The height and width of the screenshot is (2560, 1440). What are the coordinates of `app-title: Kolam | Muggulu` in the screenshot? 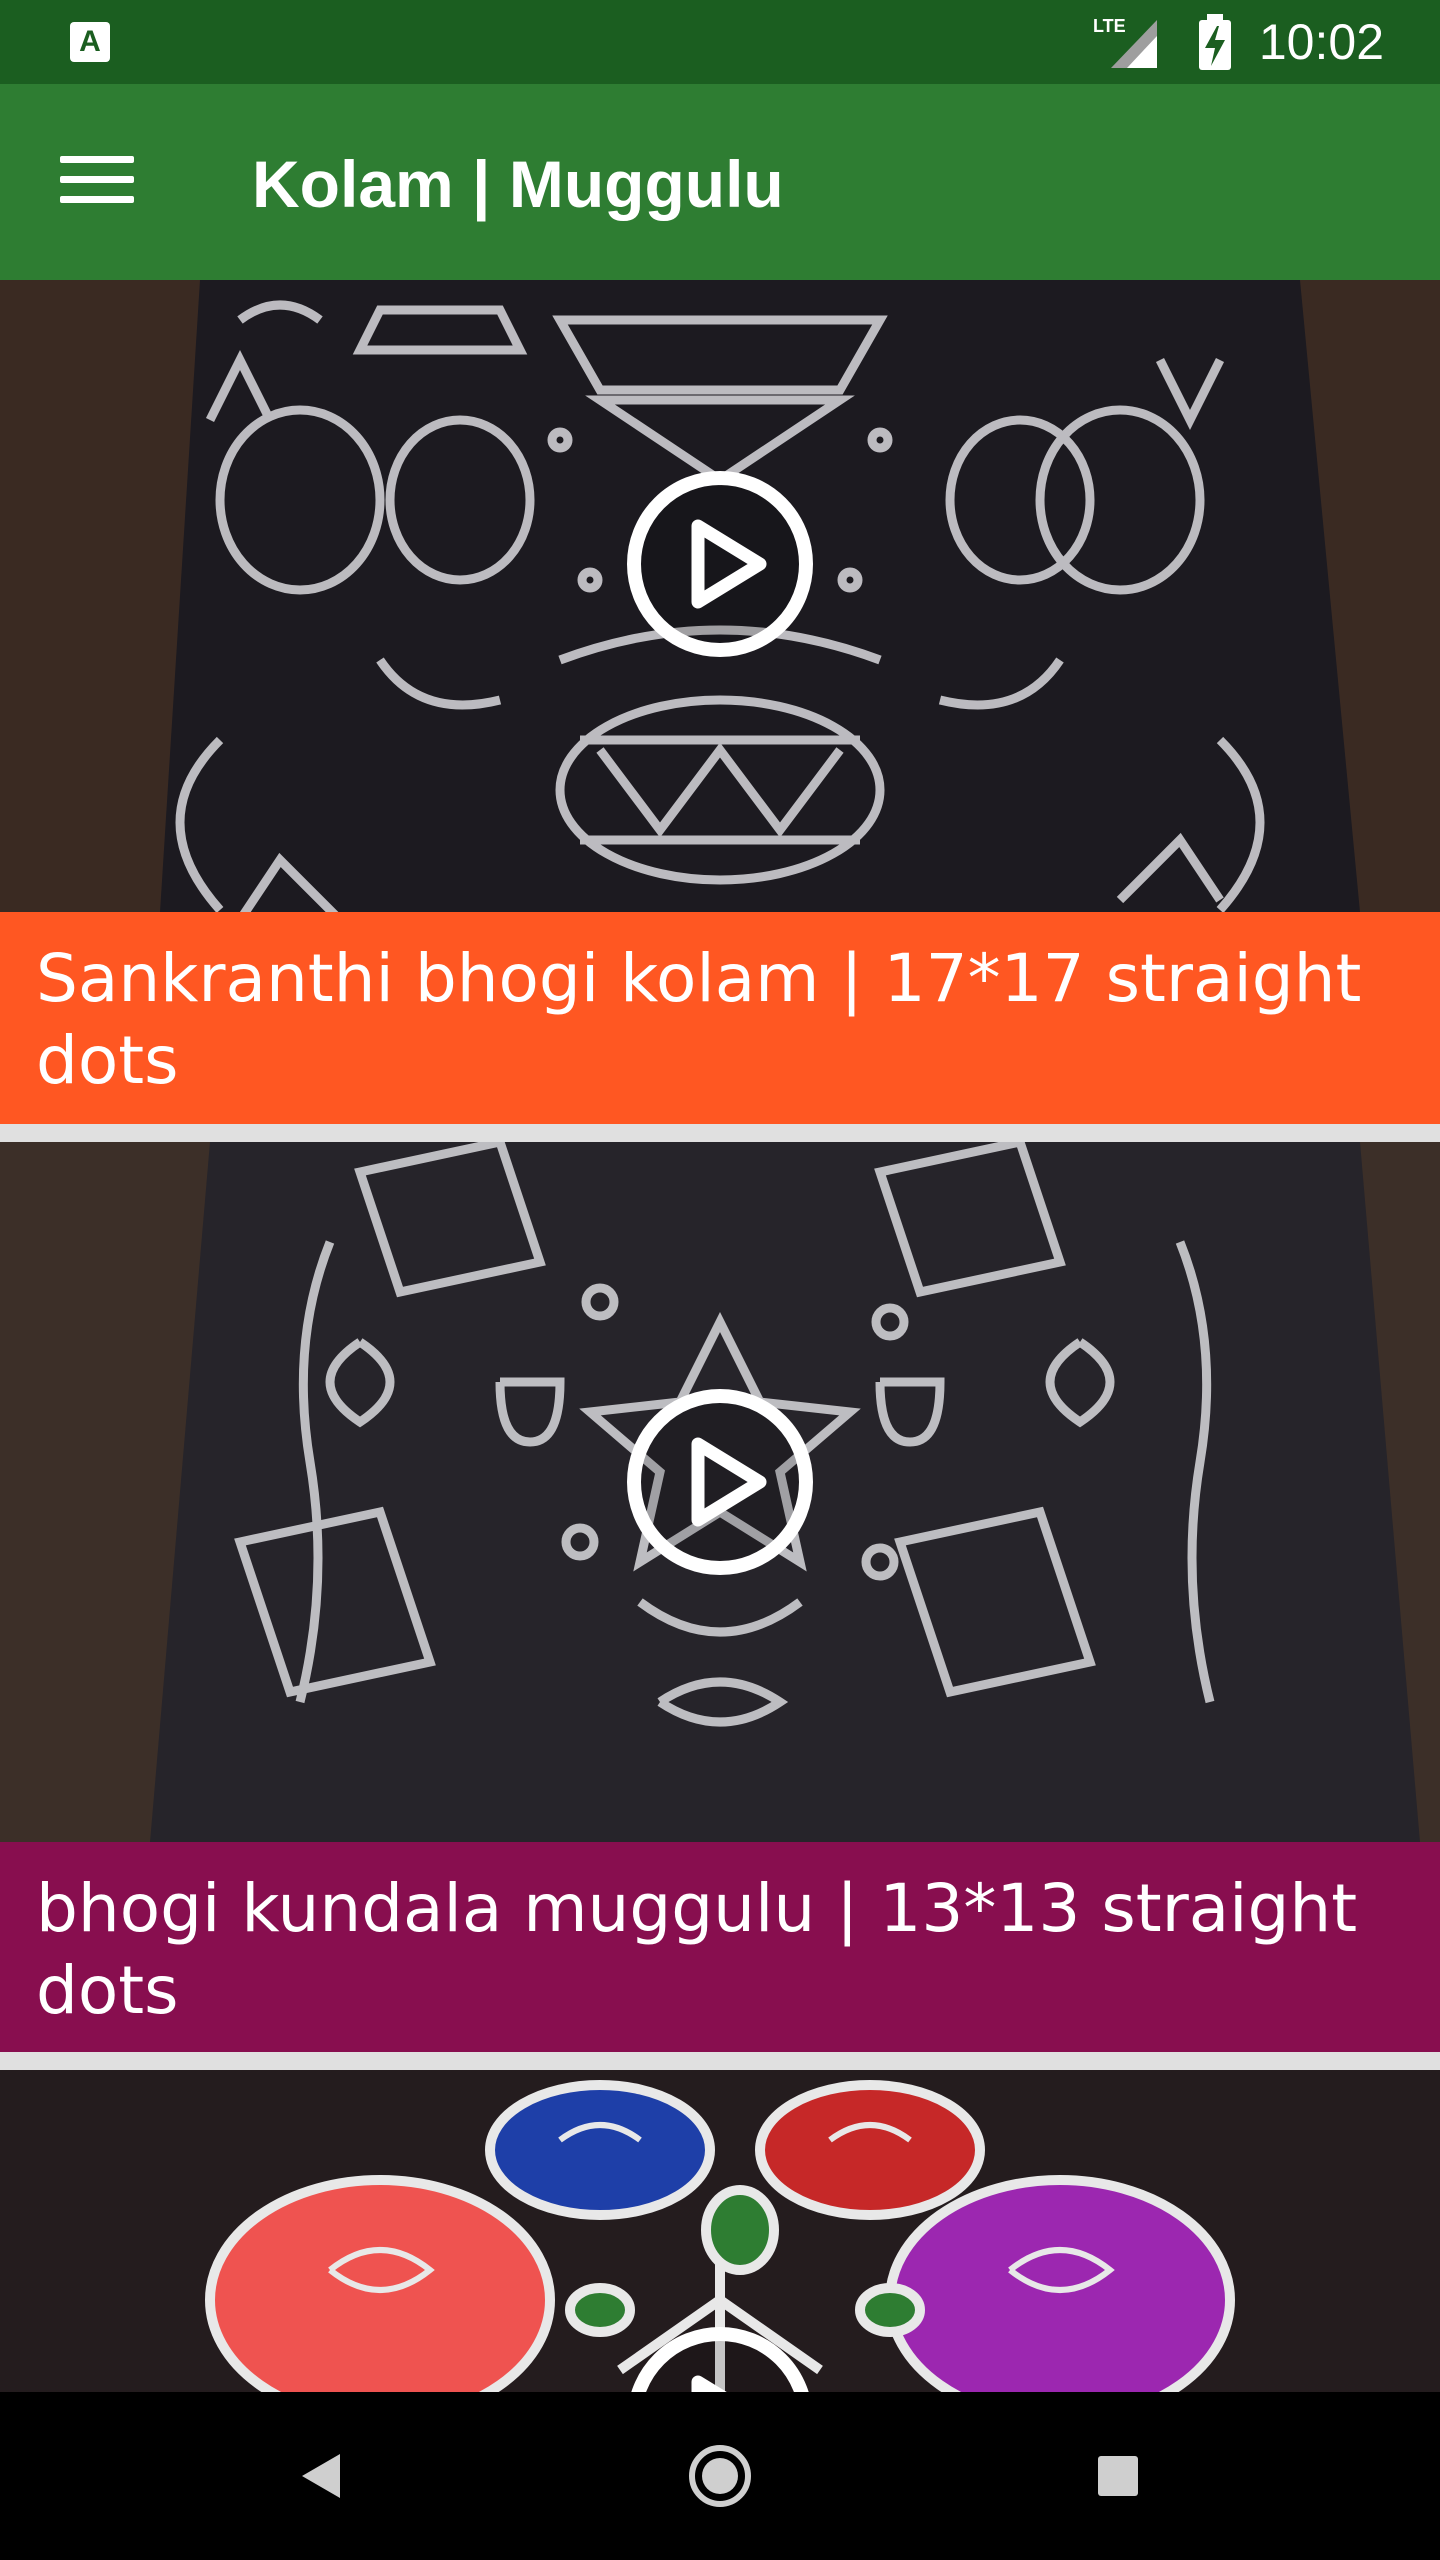 It's located at (518, 184).